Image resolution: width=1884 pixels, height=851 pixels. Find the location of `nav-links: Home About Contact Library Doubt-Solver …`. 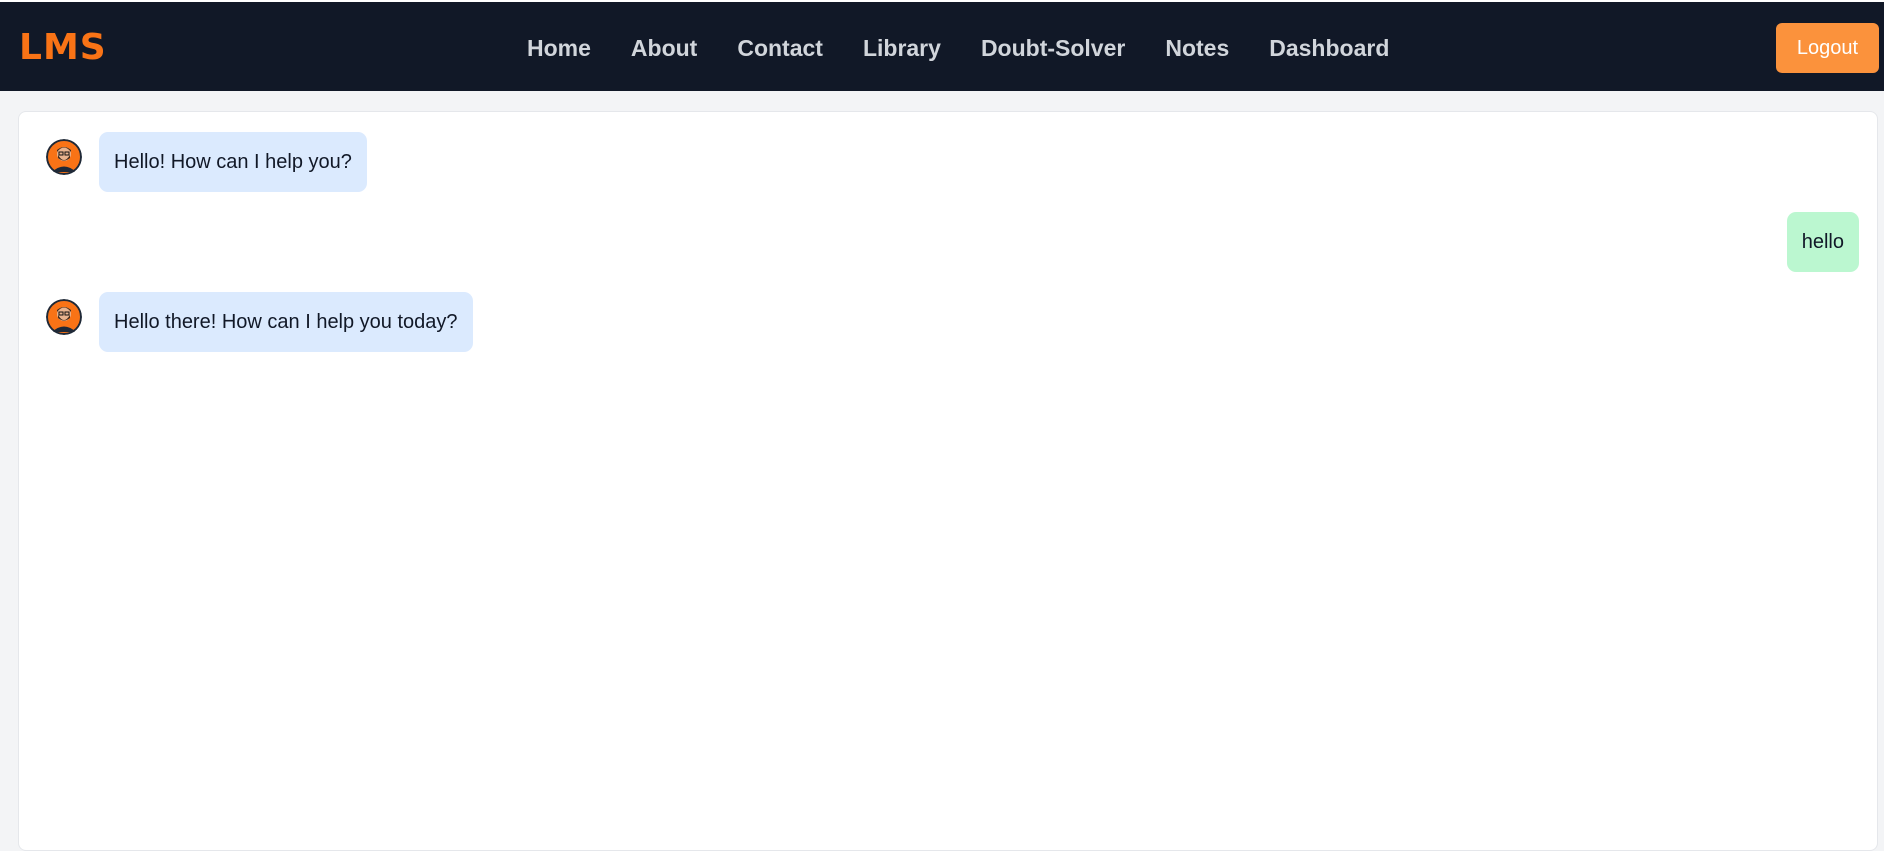

nav-links: Home About Contact Library Doubt-Solver … is located at coordinates (958, 48).